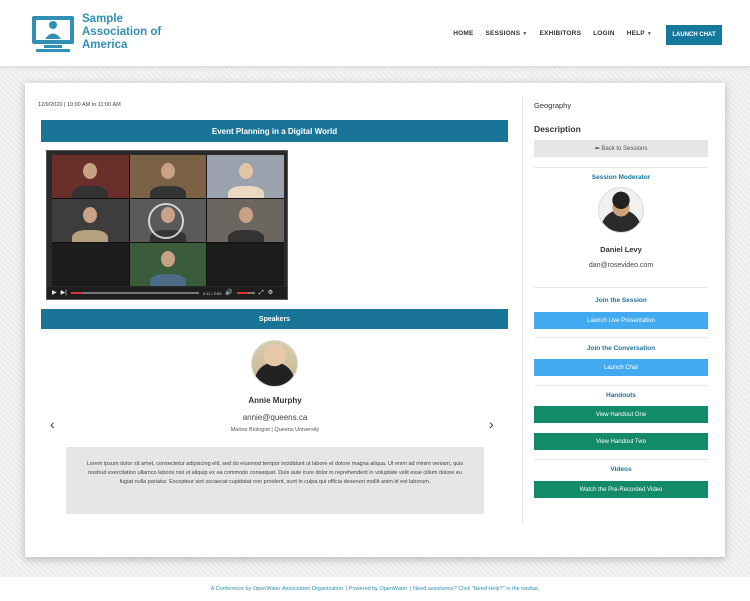  Describe the element at coordinates (621, 414) in the screenshot. I see `view-handout-one-button: View Handout One` at that location.